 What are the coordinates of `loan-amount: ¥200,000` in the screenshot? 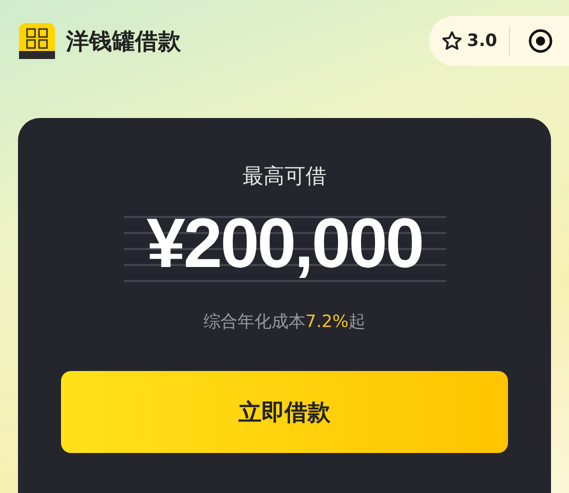 It's located at (284, 243).